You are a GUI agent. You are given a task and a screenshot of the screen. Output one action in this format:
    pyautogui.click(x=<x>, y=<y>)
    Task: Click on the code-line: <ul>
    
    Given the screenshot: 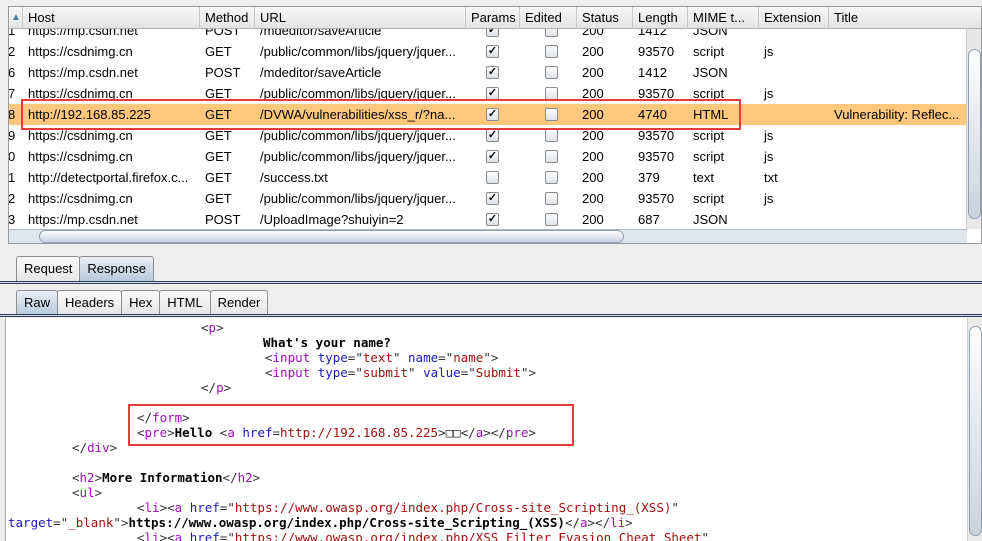 What is the action you would take?
    pyautogui.click(x=87, y=492)
    